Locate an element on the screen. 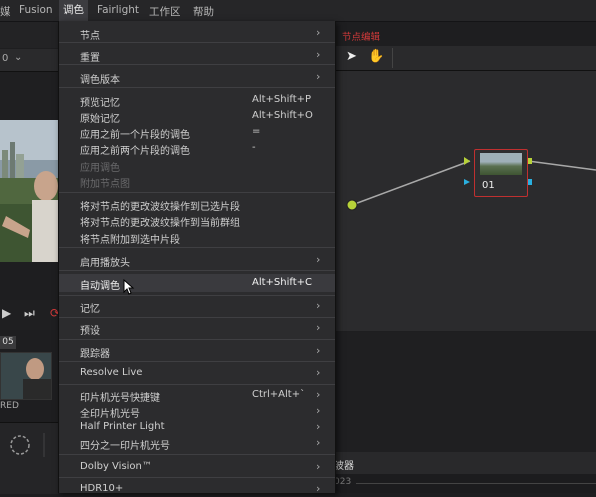 The height and width of the screenshot is (497, 596). menu-item-enable-playhead: 启用播放头 › is located at coordinates (197, 260).